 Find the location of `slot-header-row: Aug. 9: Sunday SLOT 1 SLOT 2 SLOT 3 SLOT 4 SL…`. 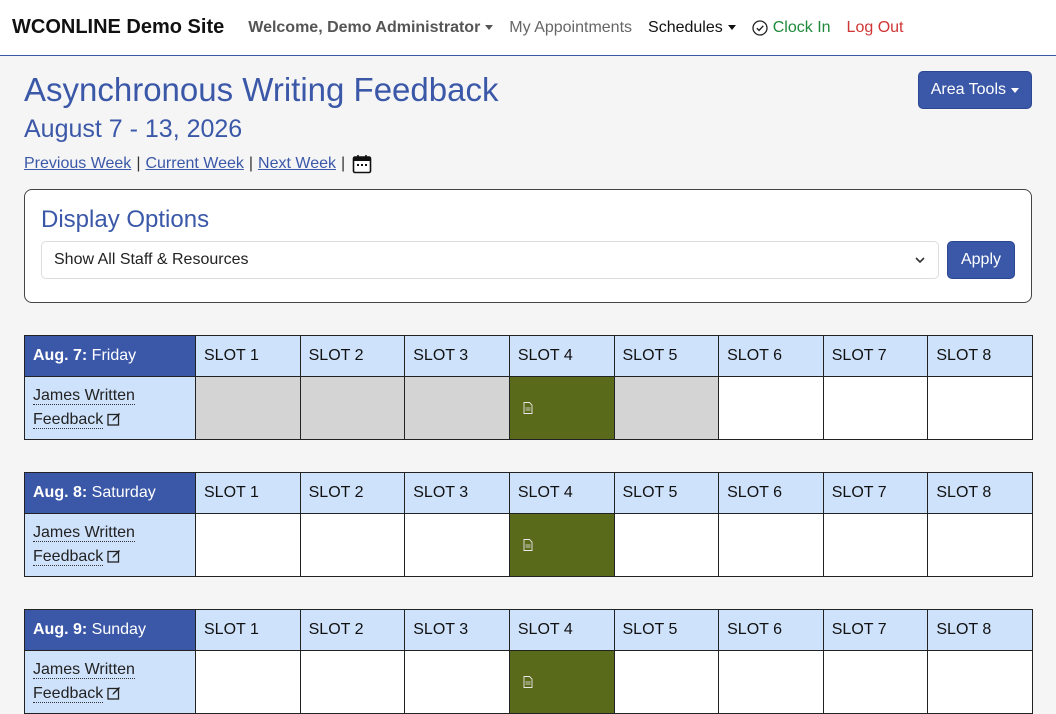

slot-header-row: Aug. 9: Sunday SLOT 1 SLOT 2 SLOT 3 SLOT 4 SL… is located at coordinates (528, 630).